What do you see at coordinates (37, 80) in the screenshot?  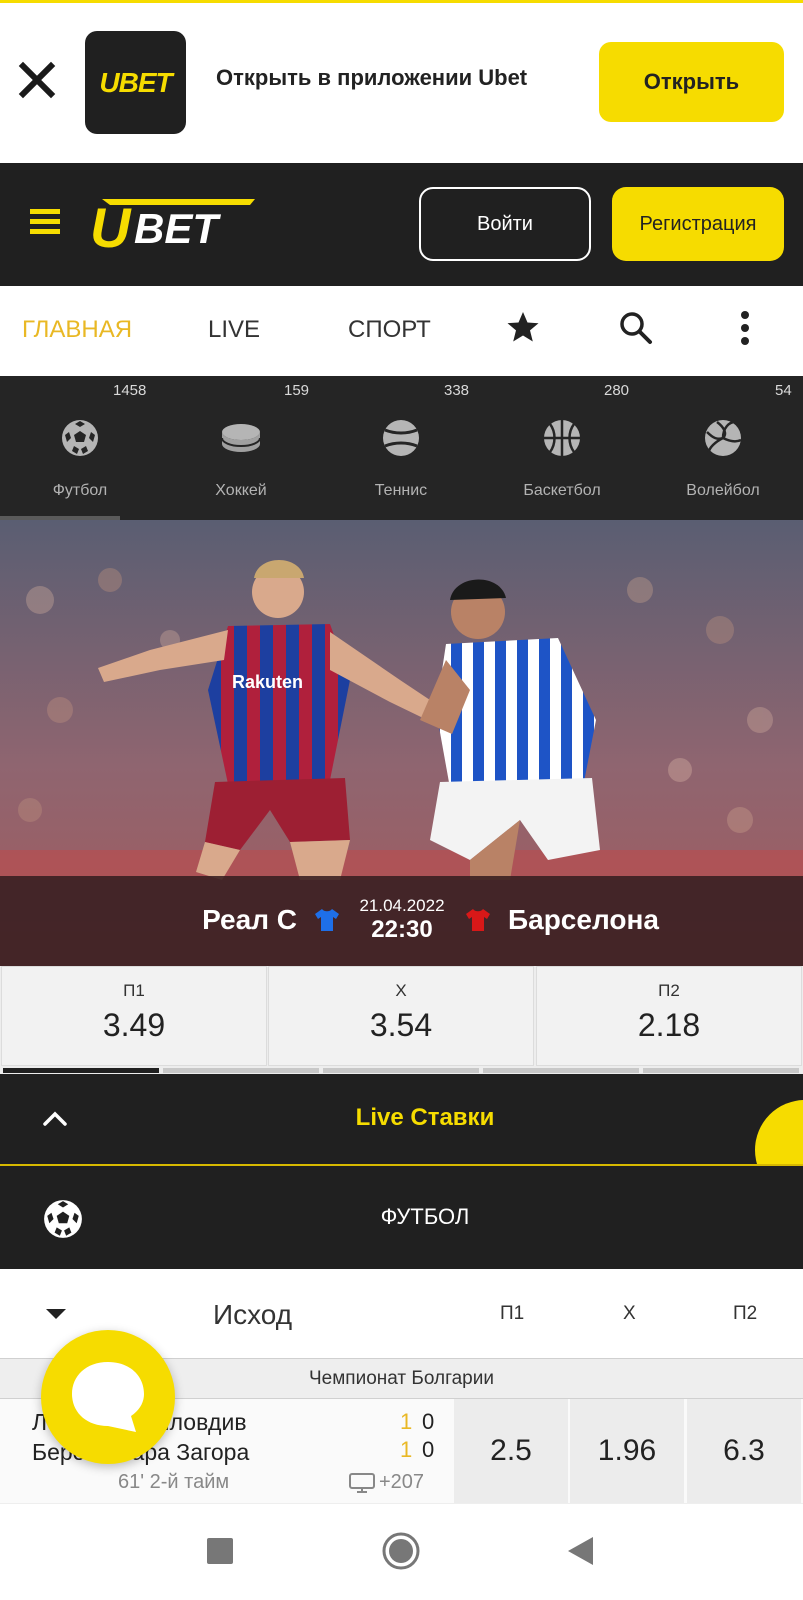 I see `close-icon` at bounding box center [37, 80].